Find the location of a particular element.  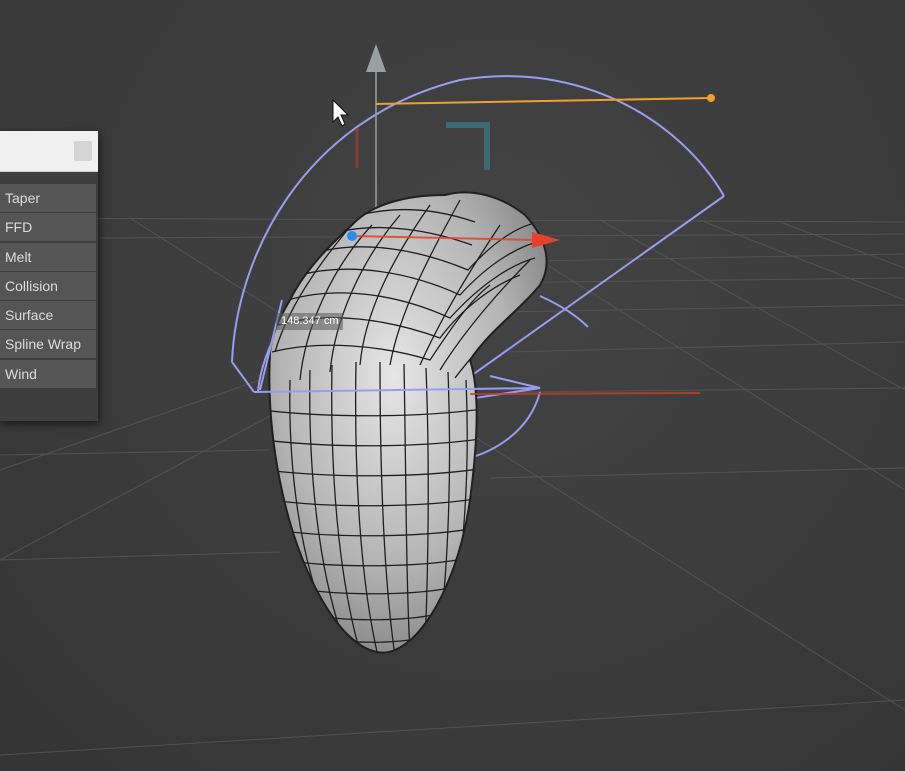

menu-item-collision: Collision is located at coordinates (48, 285).